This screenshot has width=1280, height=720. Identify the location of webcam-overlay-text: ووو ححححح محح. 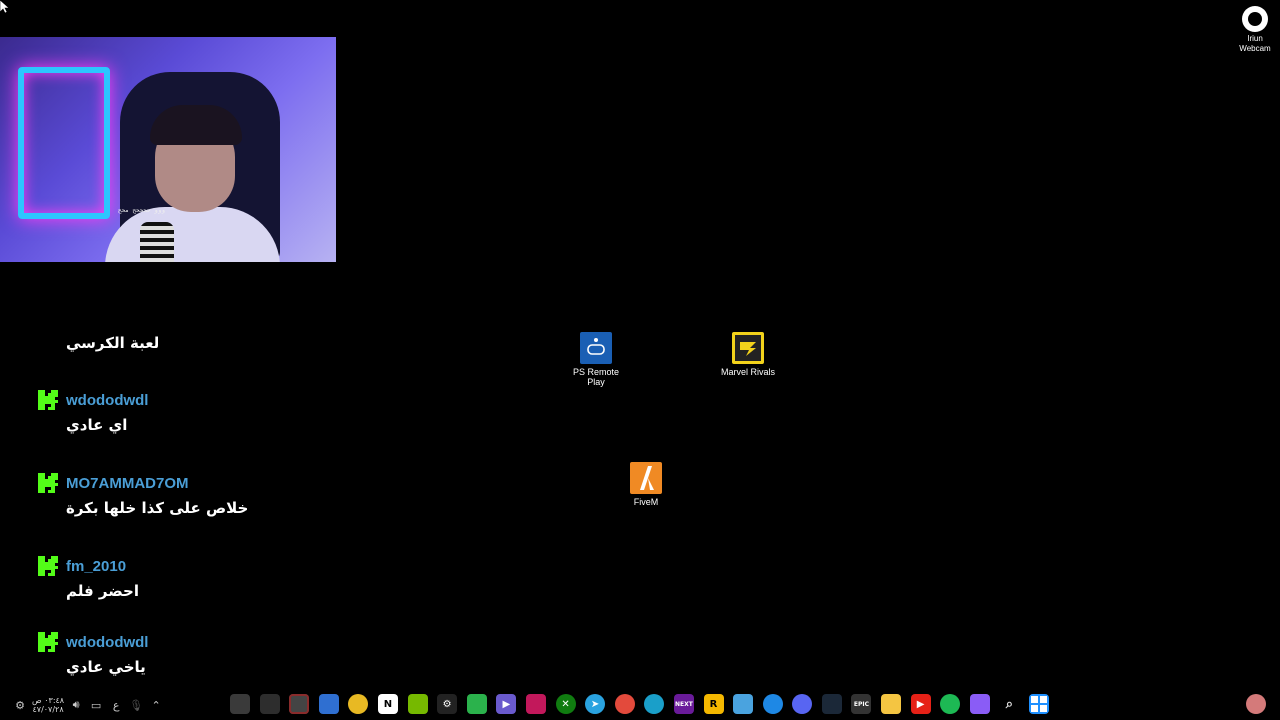
(141, 210).